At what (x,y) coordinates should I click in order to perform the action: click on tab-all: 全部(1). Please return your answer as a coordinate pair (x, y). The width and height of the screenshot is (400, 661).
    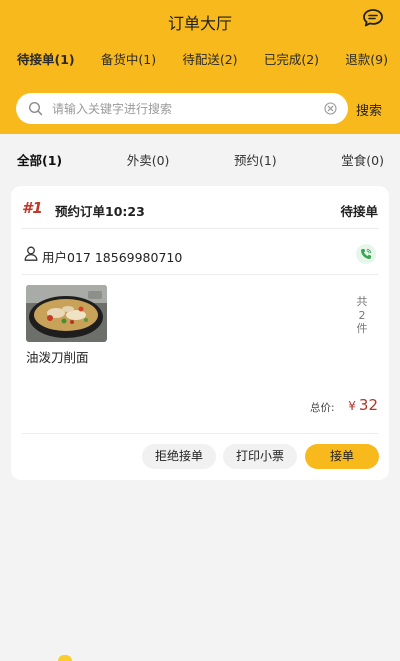
    Looking at the image, I should click on (39, 159).